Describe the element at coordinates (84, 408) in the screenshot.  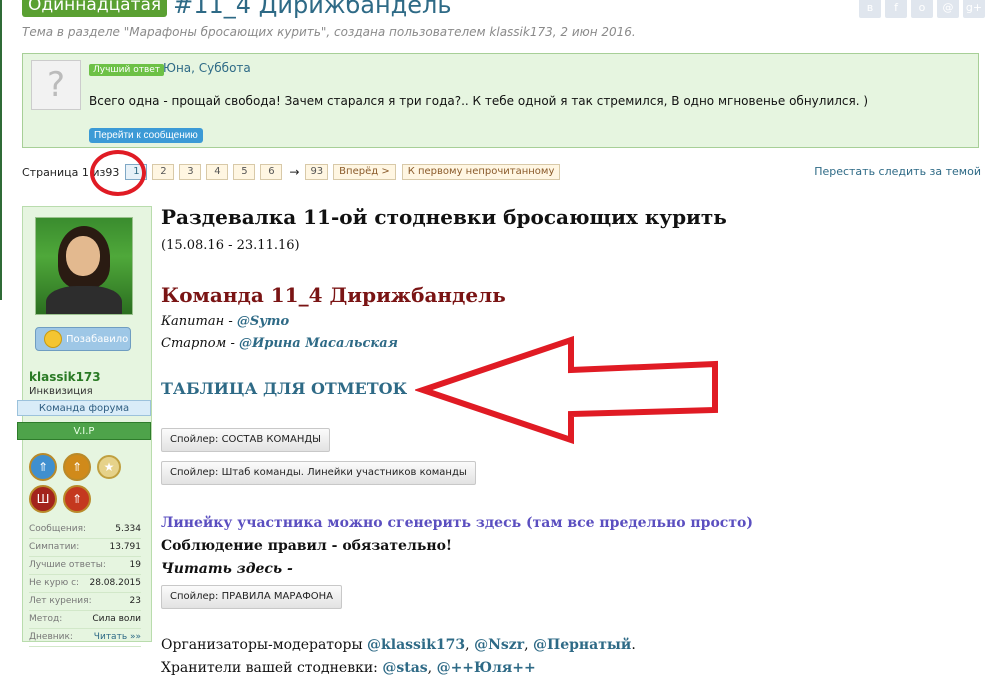
I see `team-badge: Команда форума` at that location.